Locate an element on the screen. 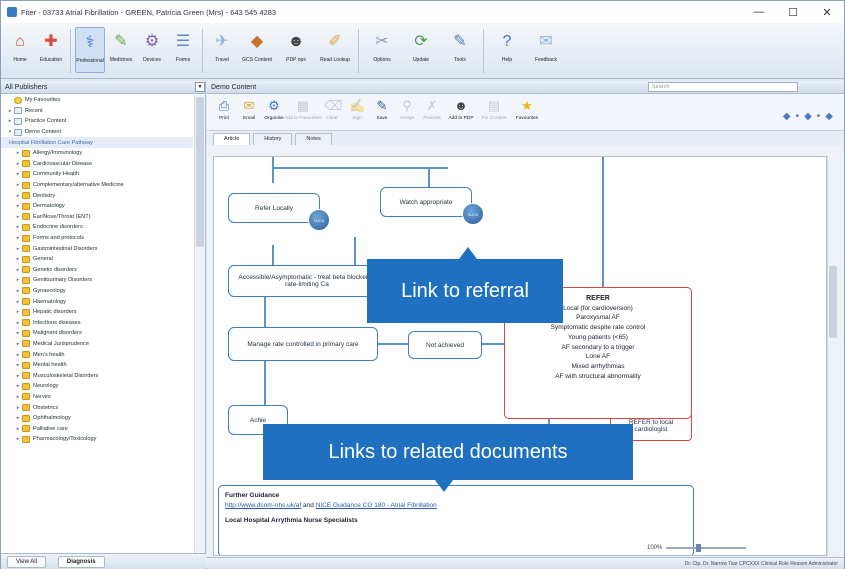 Image resolution: width=845 pixels, height=569 pixels. toolbar-sign-button: ✍ Sign is located at coordinates (357, 109).